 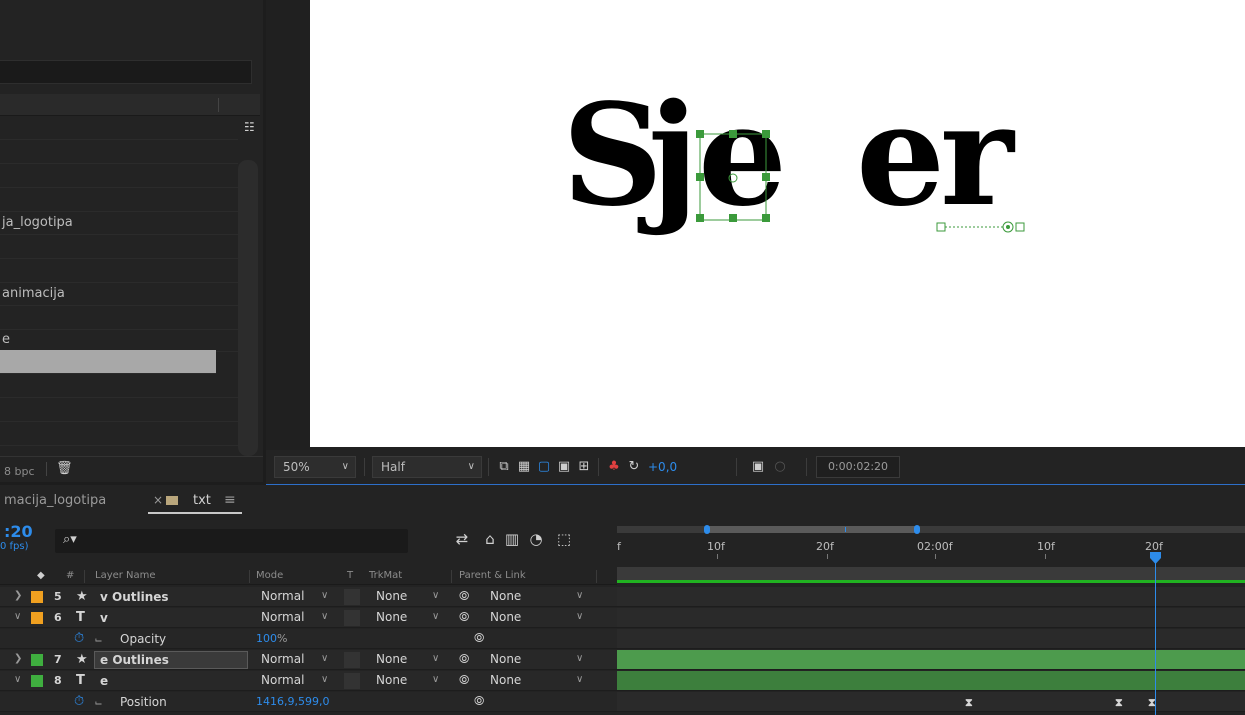 What do you see at coordinates (158, 500) in the screenshot?
I see `close-icon: ×` at bounding box center [158, 500].